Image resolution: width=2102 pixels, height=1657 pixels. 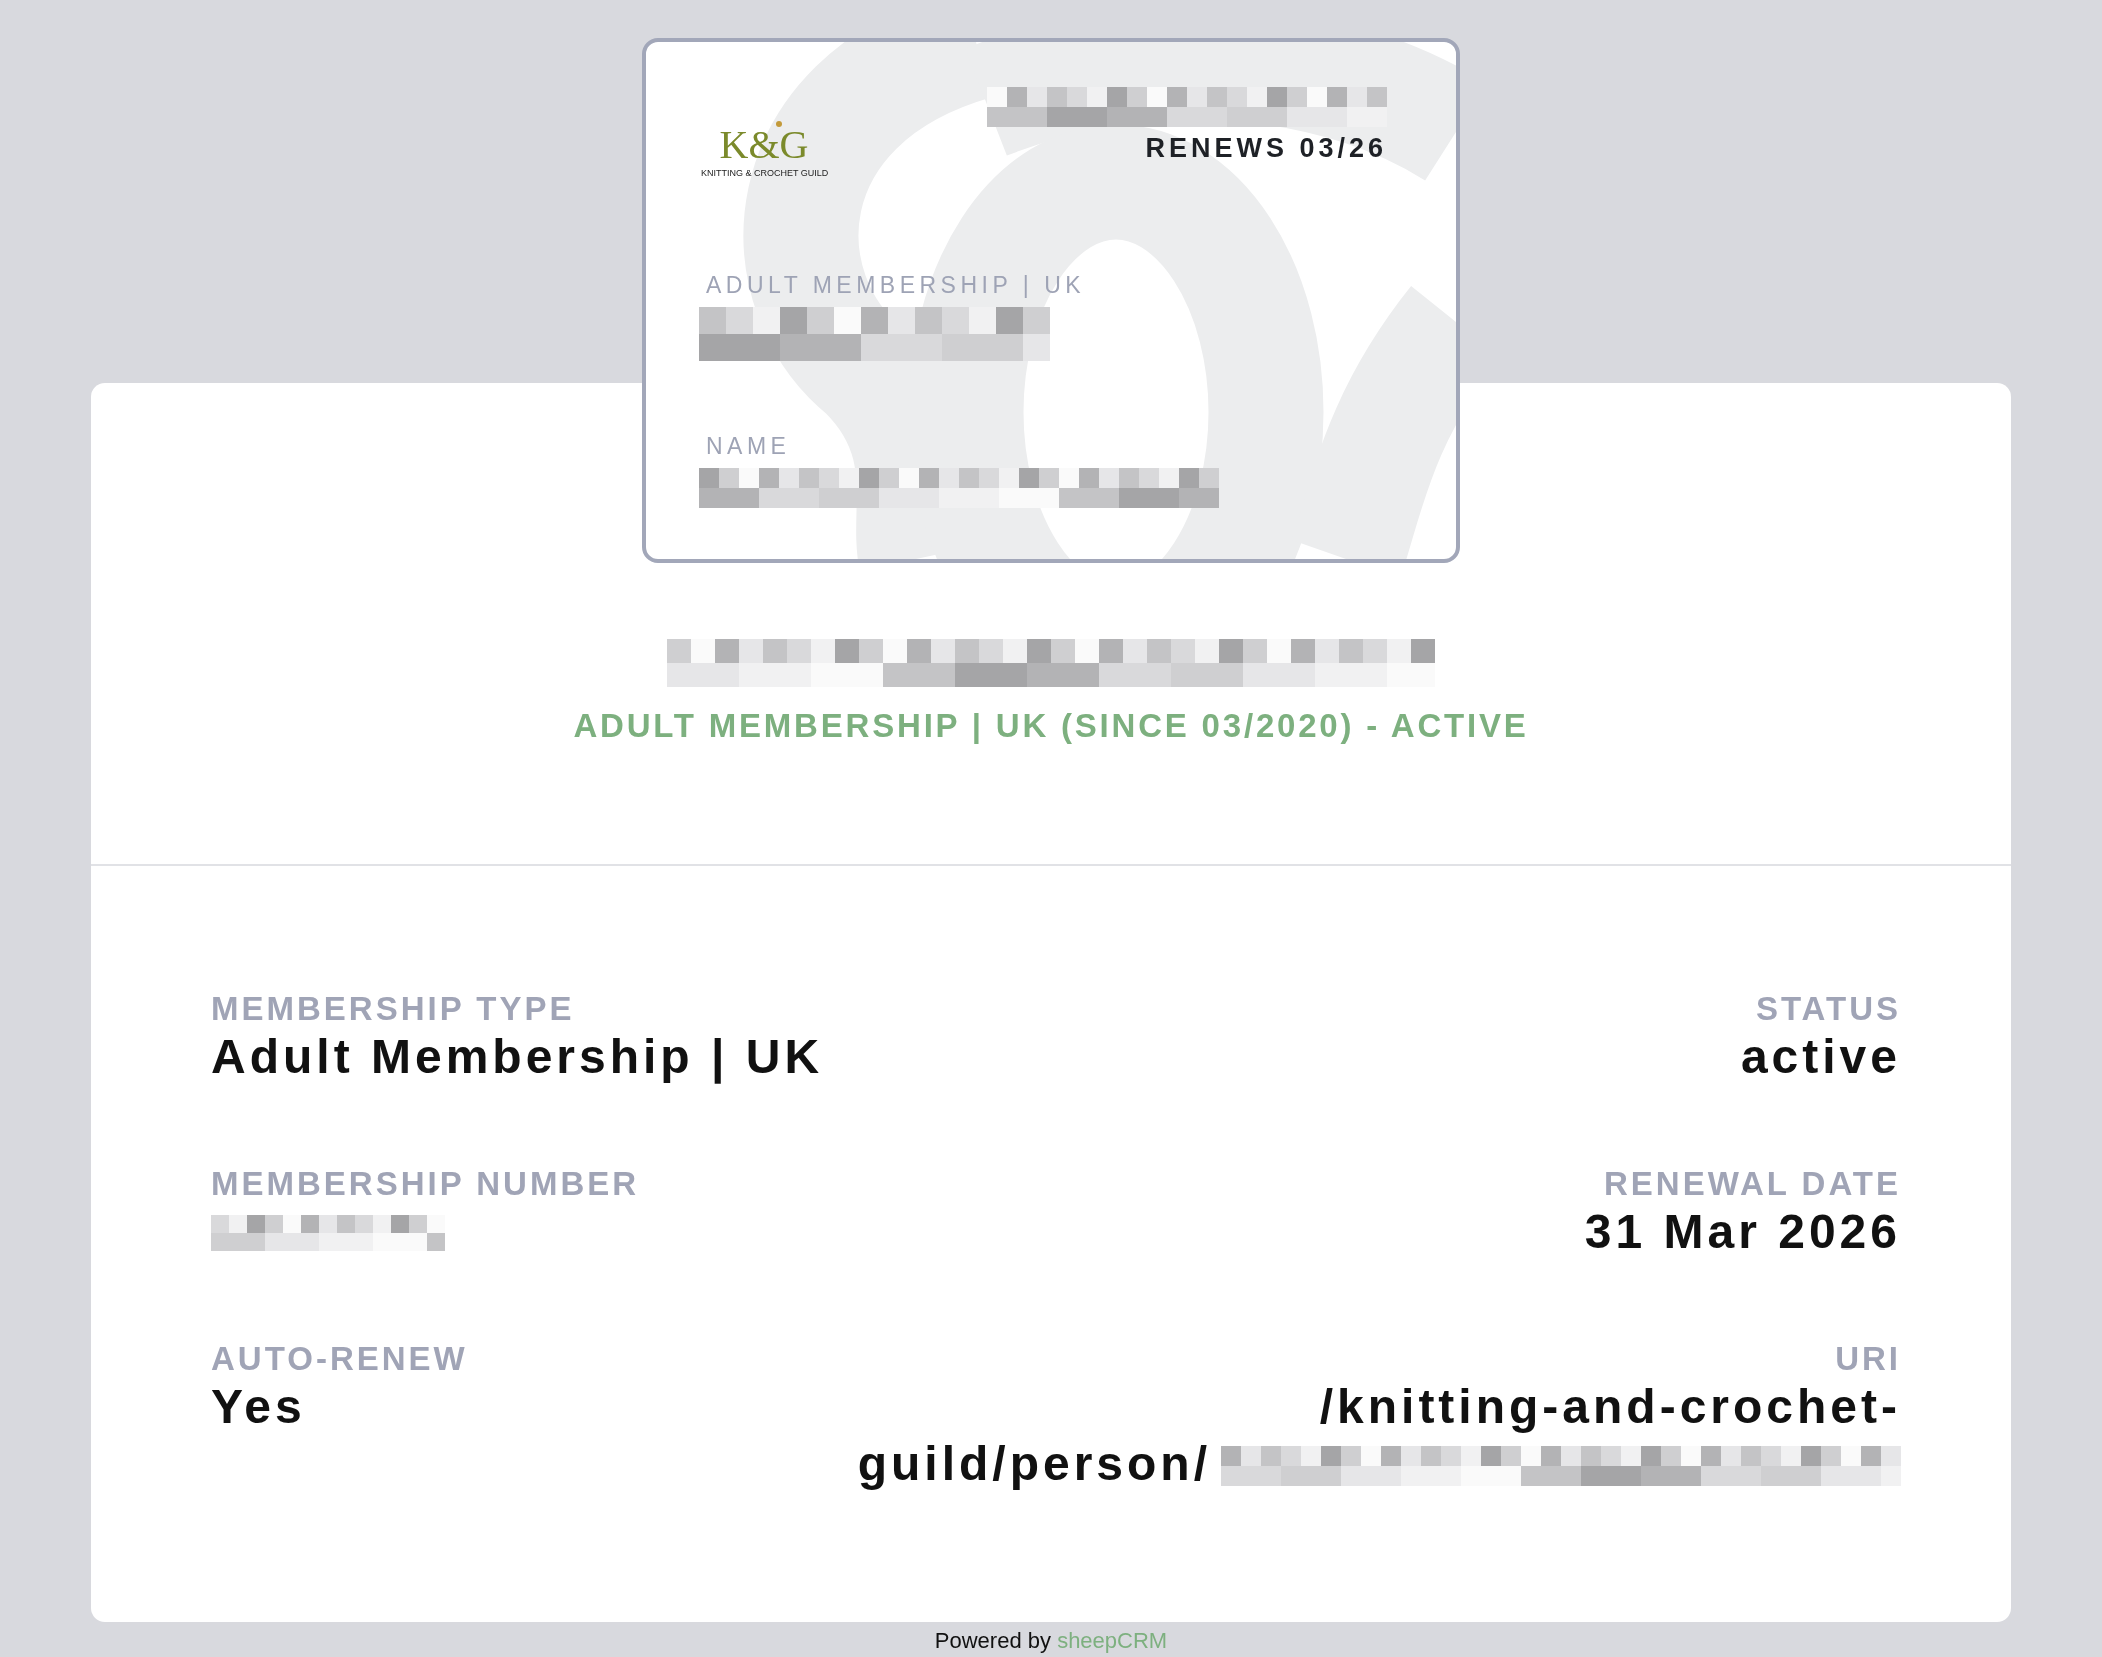 I want to click on membership-label: ADULT MEMBERSHIP | UK, so click(x=896, y=285).